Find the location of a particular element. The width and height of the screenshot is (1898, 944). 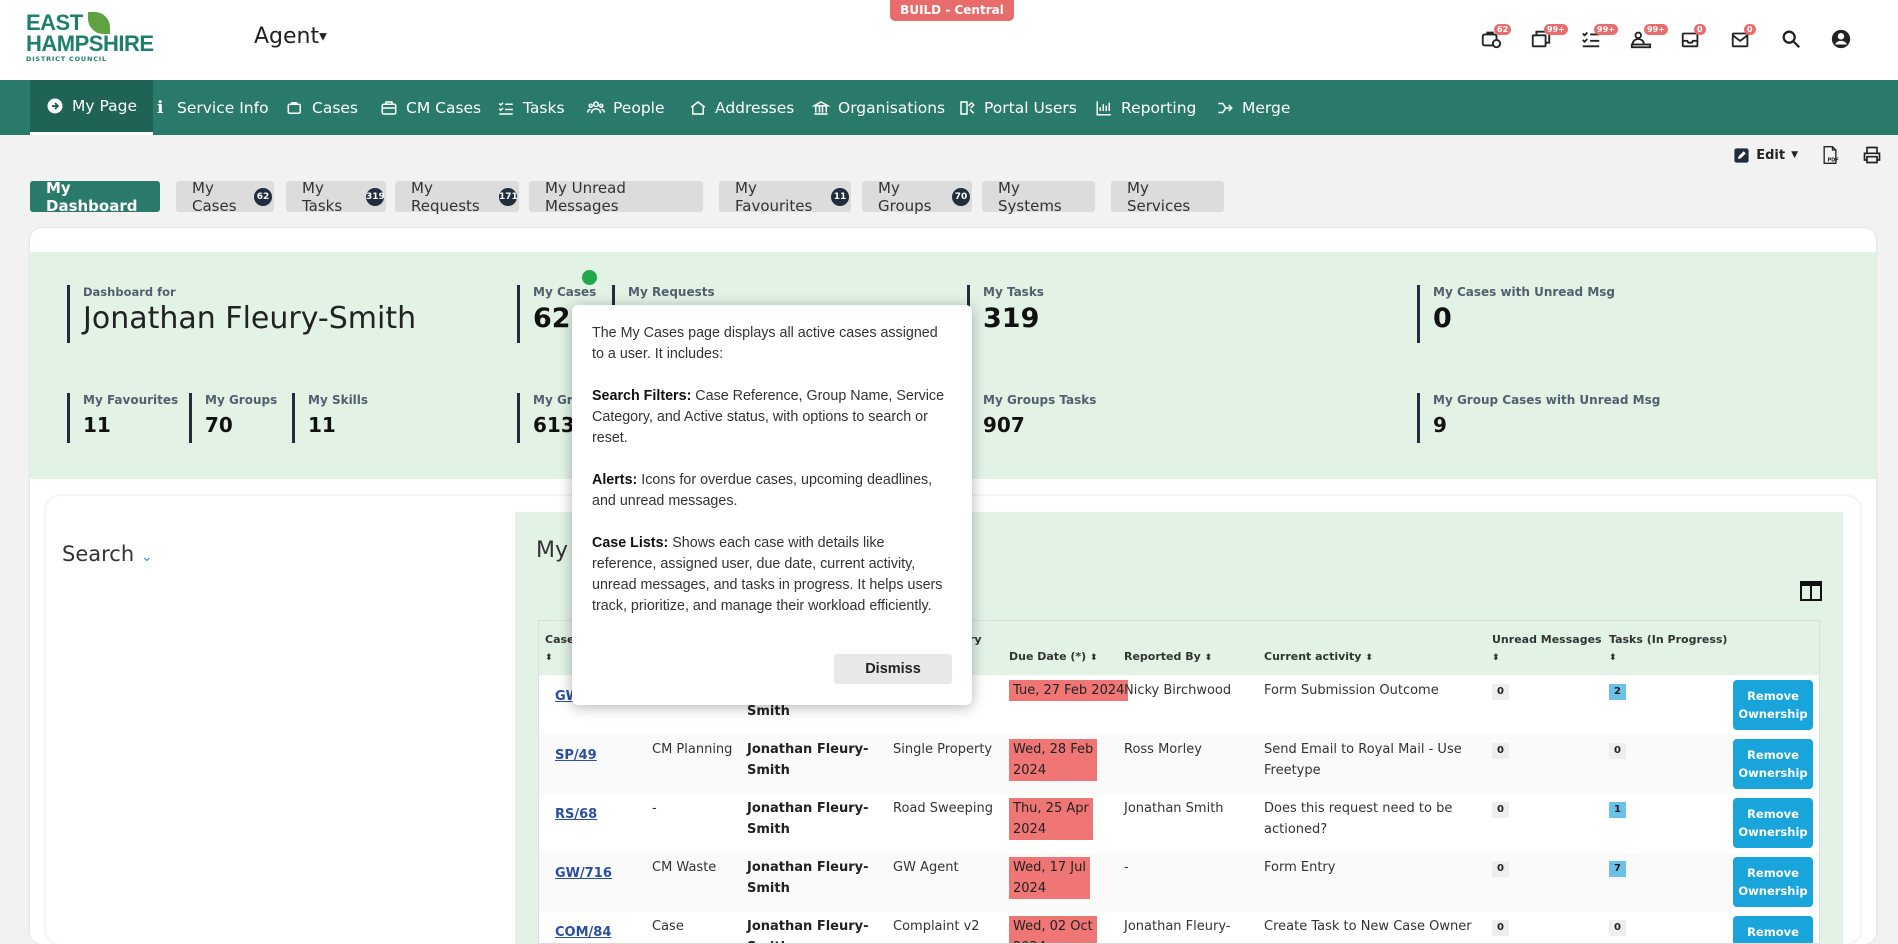

stat-my-tasks: My Tasks 319 is located at coordinates (1005, 314).